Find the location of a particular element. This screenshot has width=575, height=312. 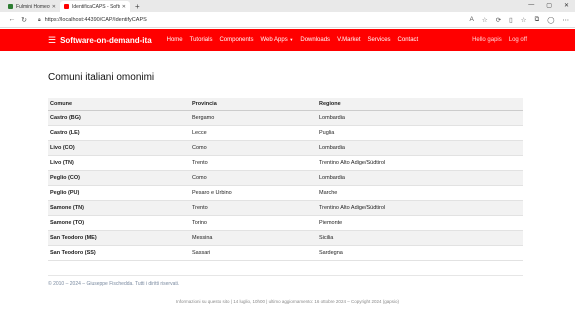

nav-item-downloads: Downloads is located at coordinates (315, 40).